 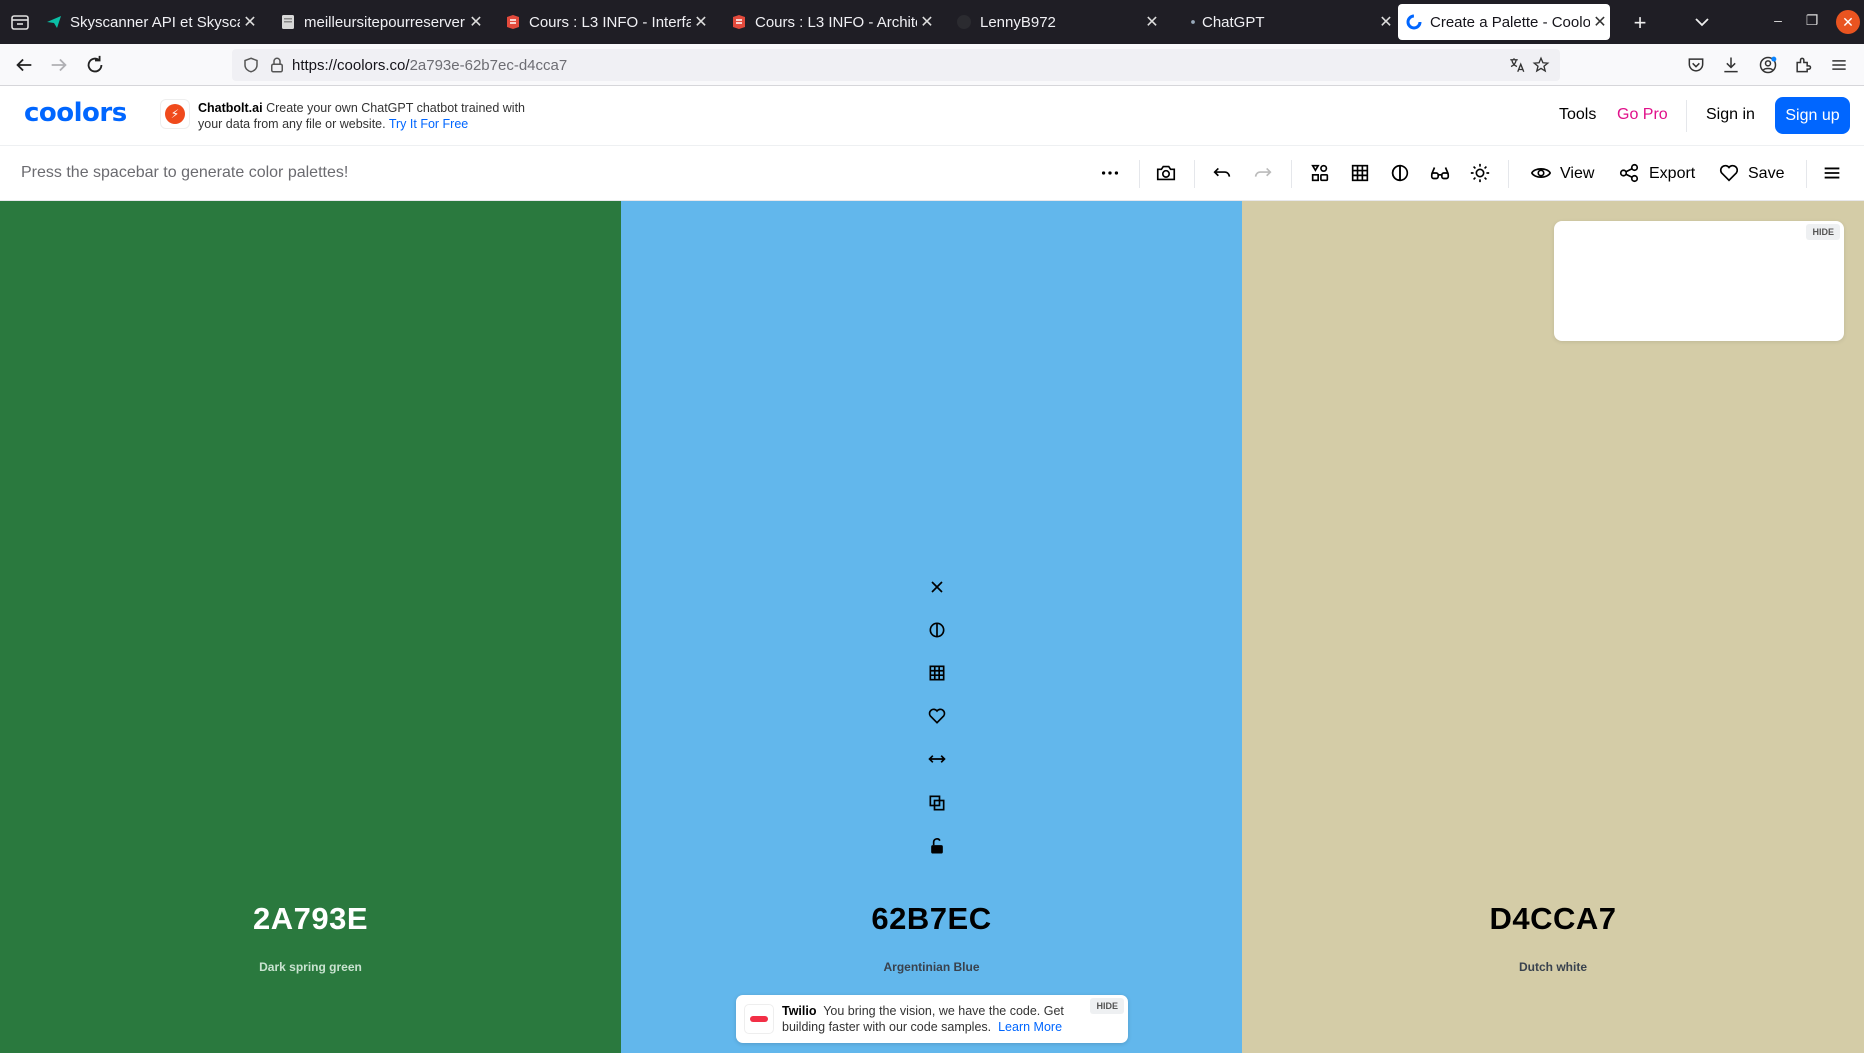 I want to click on tab-title: meilleursitepourreserver, so click(x=384, y=22).